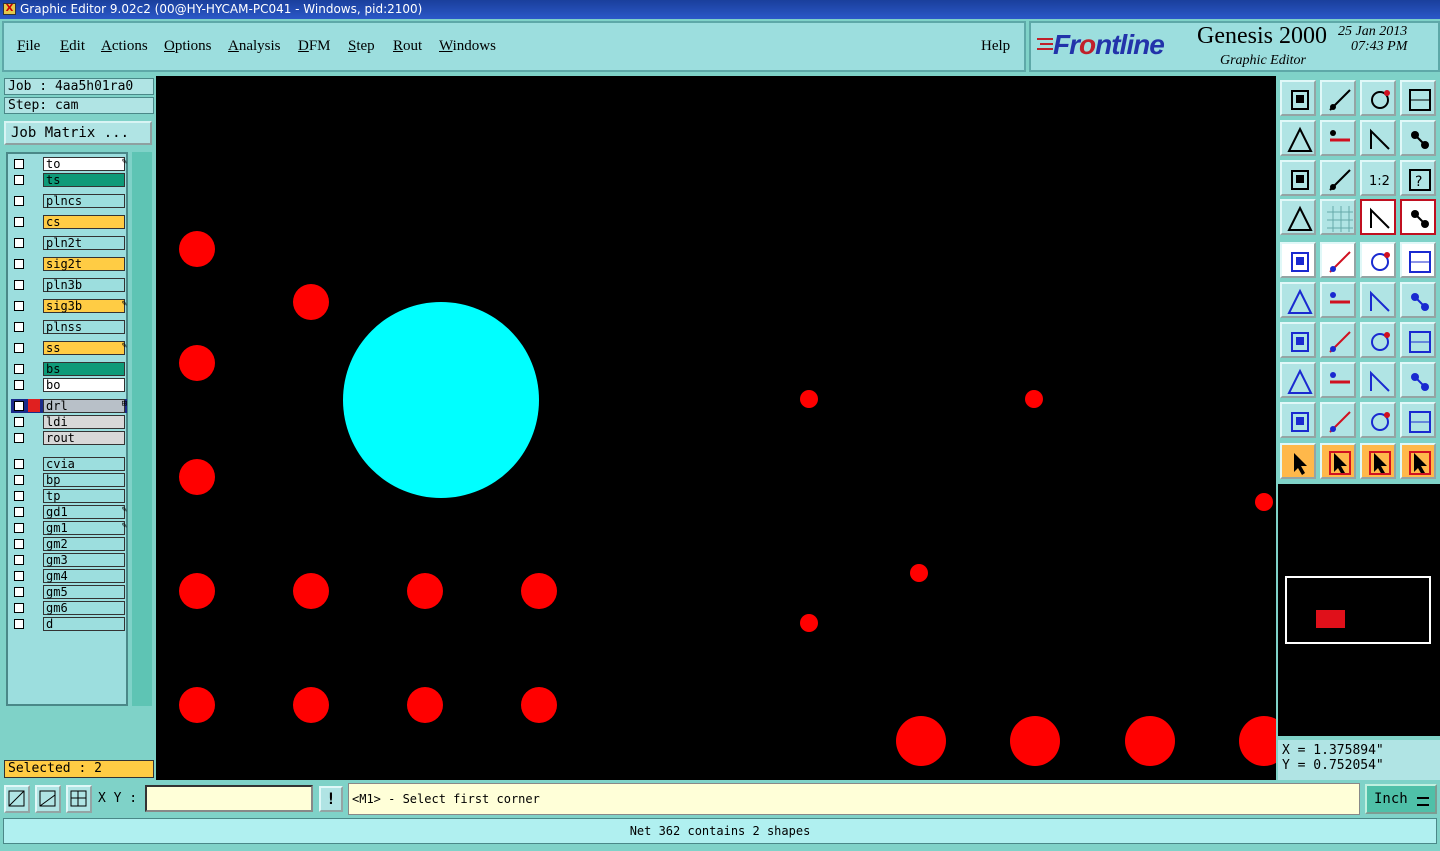 The width and height of the screenshot is (1440, 851). Describe the element at coordinates (1418, 217) in the screenshot. I see `net-mode-button` at that location.